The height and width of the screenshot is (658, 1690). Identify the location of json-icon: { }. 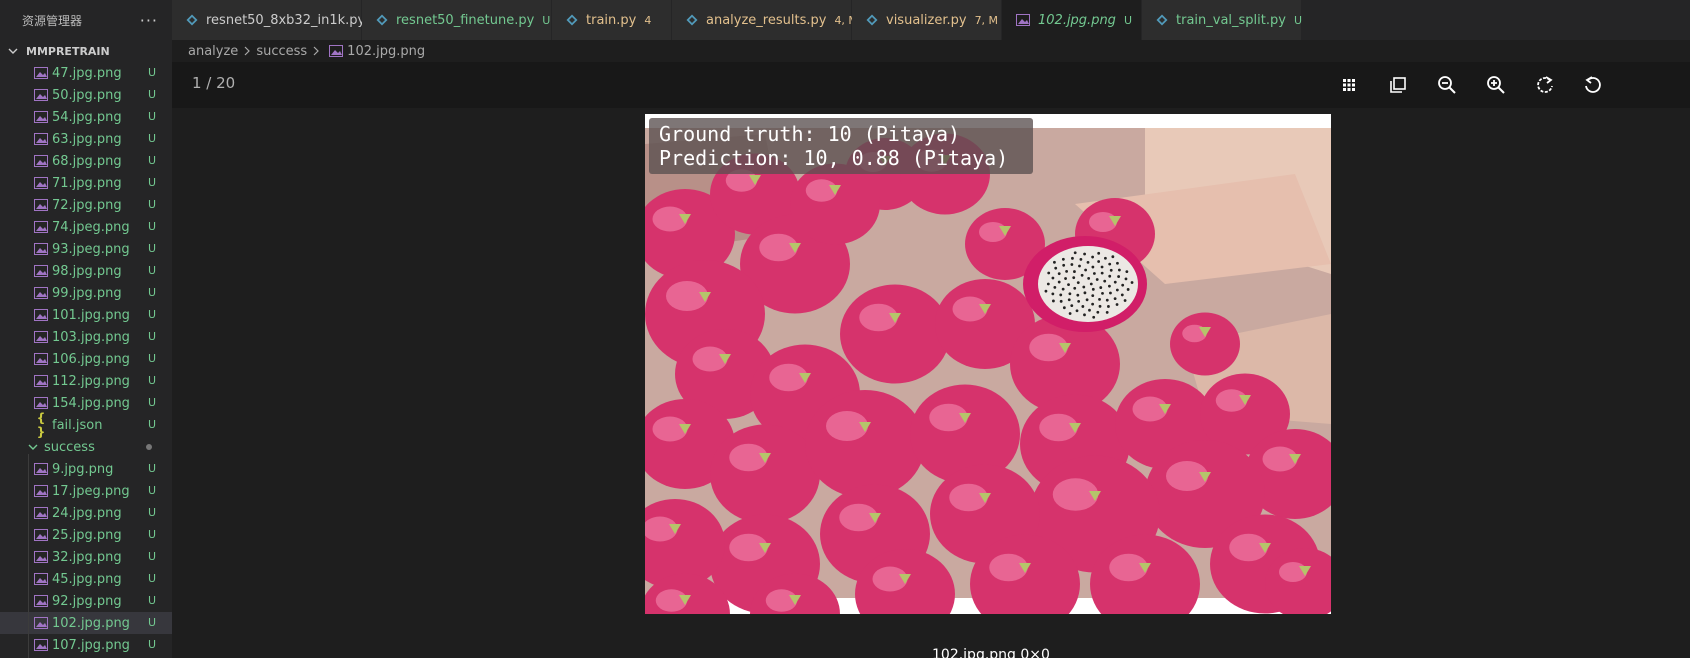
(41, 425).